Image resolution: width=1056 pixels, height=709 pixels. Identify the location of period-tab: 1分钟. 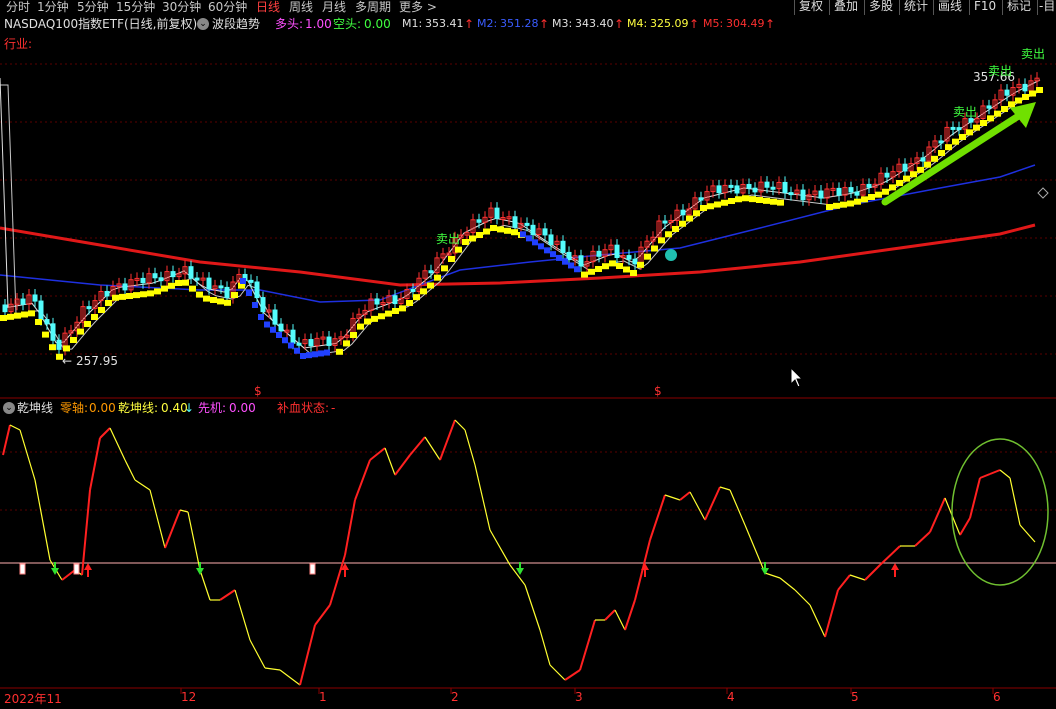
(53, 8).